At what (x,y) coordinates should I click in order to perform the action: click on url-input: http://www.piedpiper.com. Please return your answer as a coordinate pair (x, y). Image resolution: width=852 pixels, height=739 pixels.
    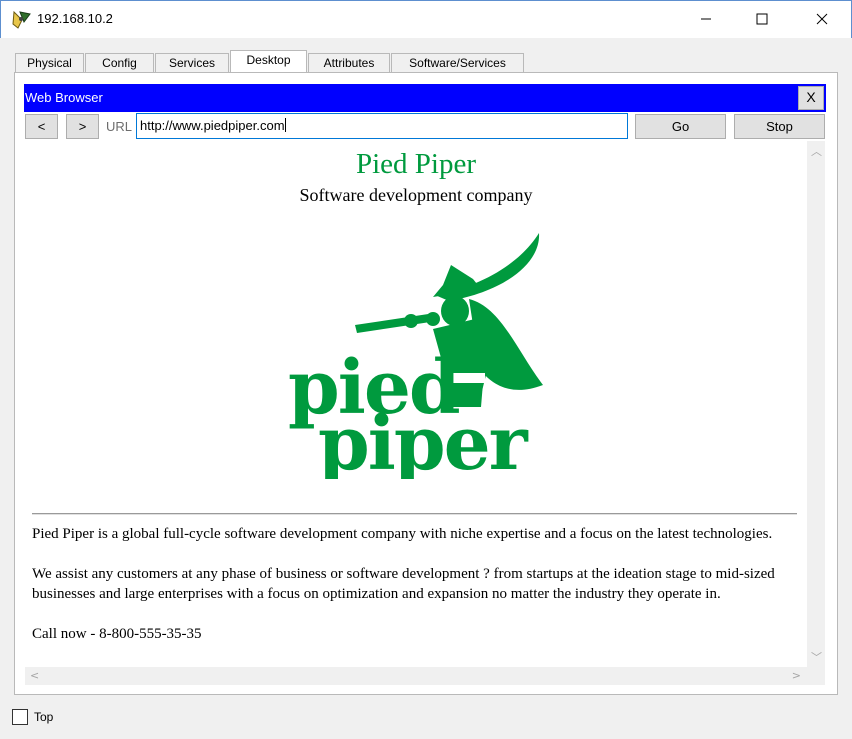
    Looking at the image, I should click on (382, 126).